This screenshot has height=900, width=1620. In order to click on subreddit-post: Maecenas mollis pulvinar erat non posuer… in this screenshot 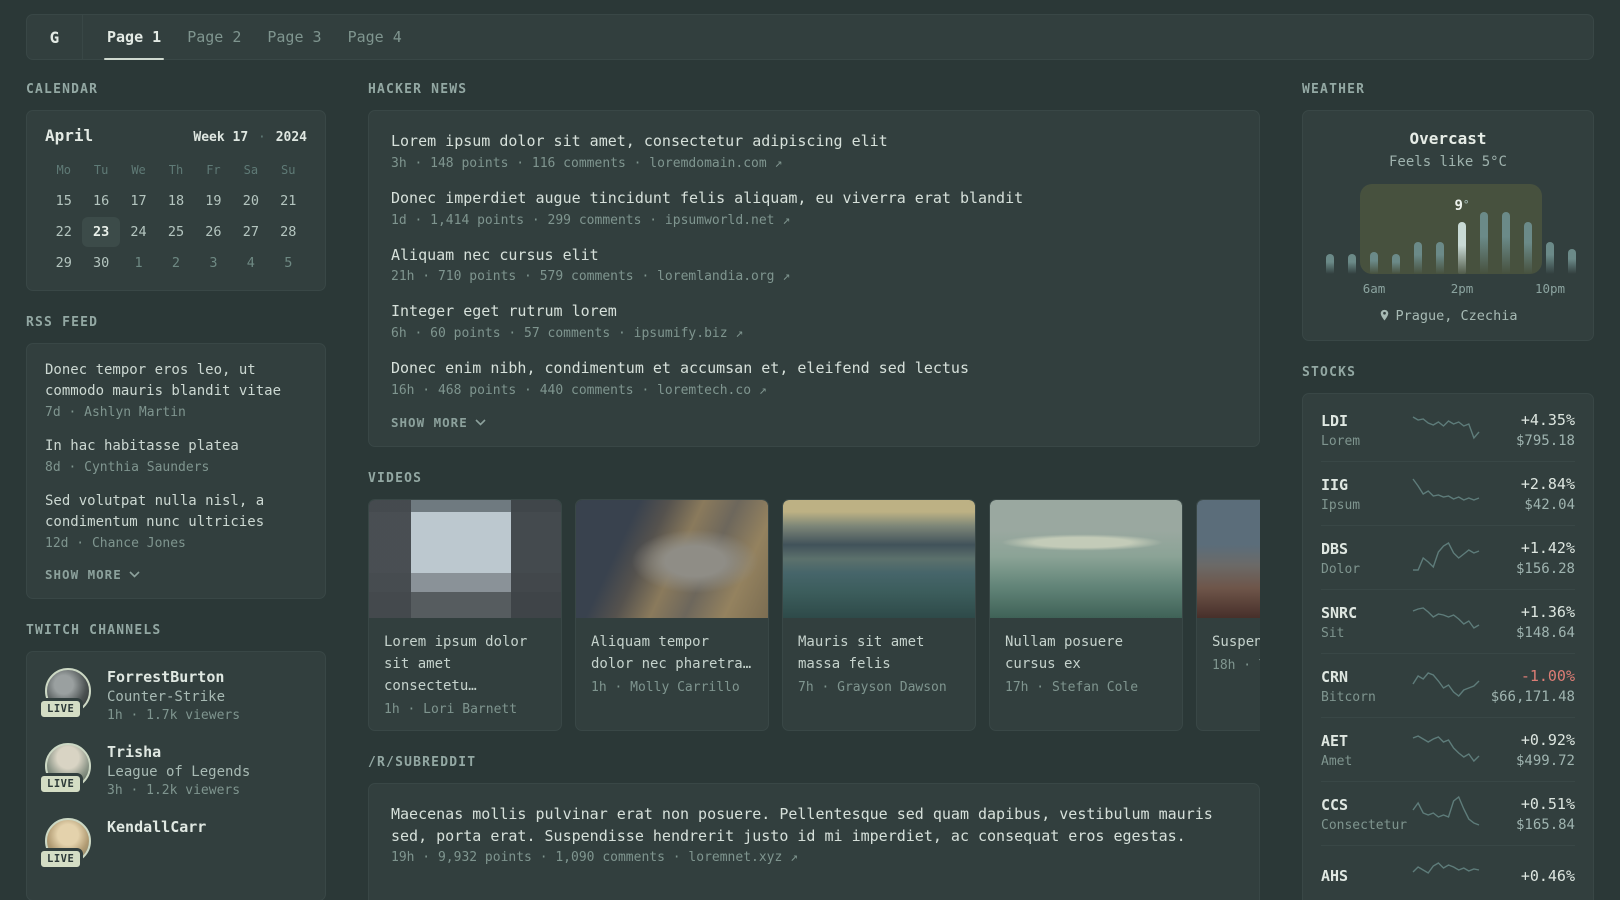, I will do `click(814, 835)`.